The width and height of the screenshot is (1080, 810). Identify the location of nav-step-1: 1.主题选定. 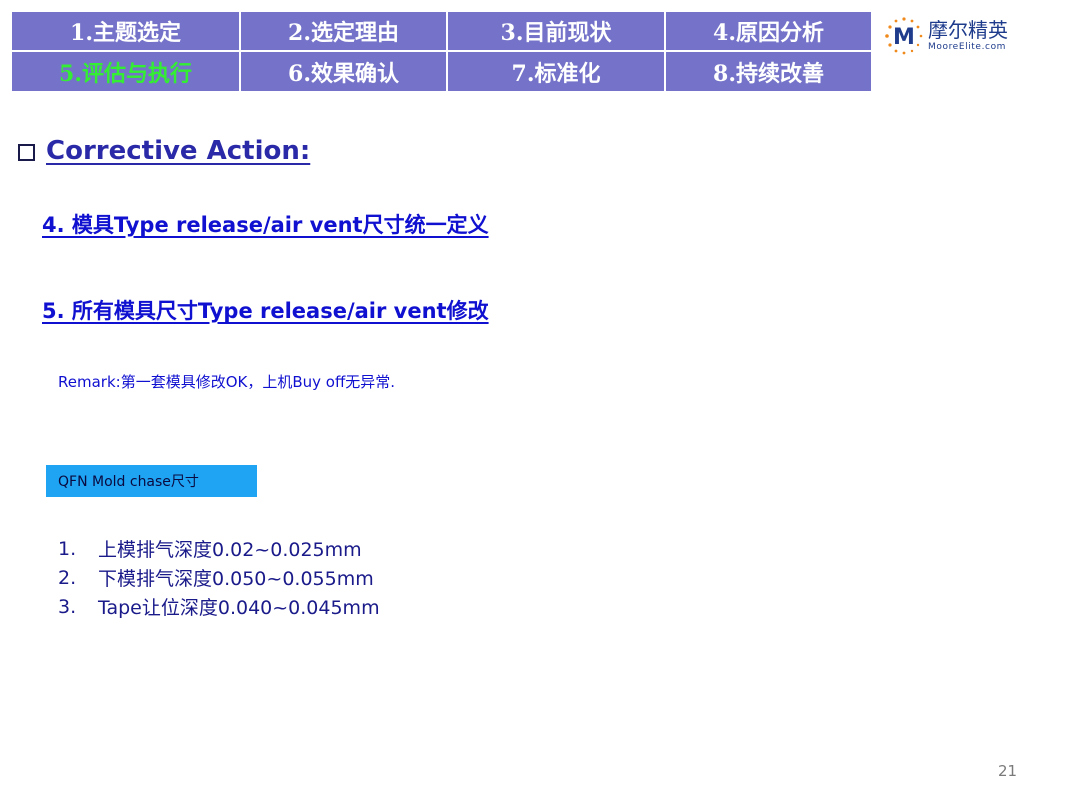
(125, 31).